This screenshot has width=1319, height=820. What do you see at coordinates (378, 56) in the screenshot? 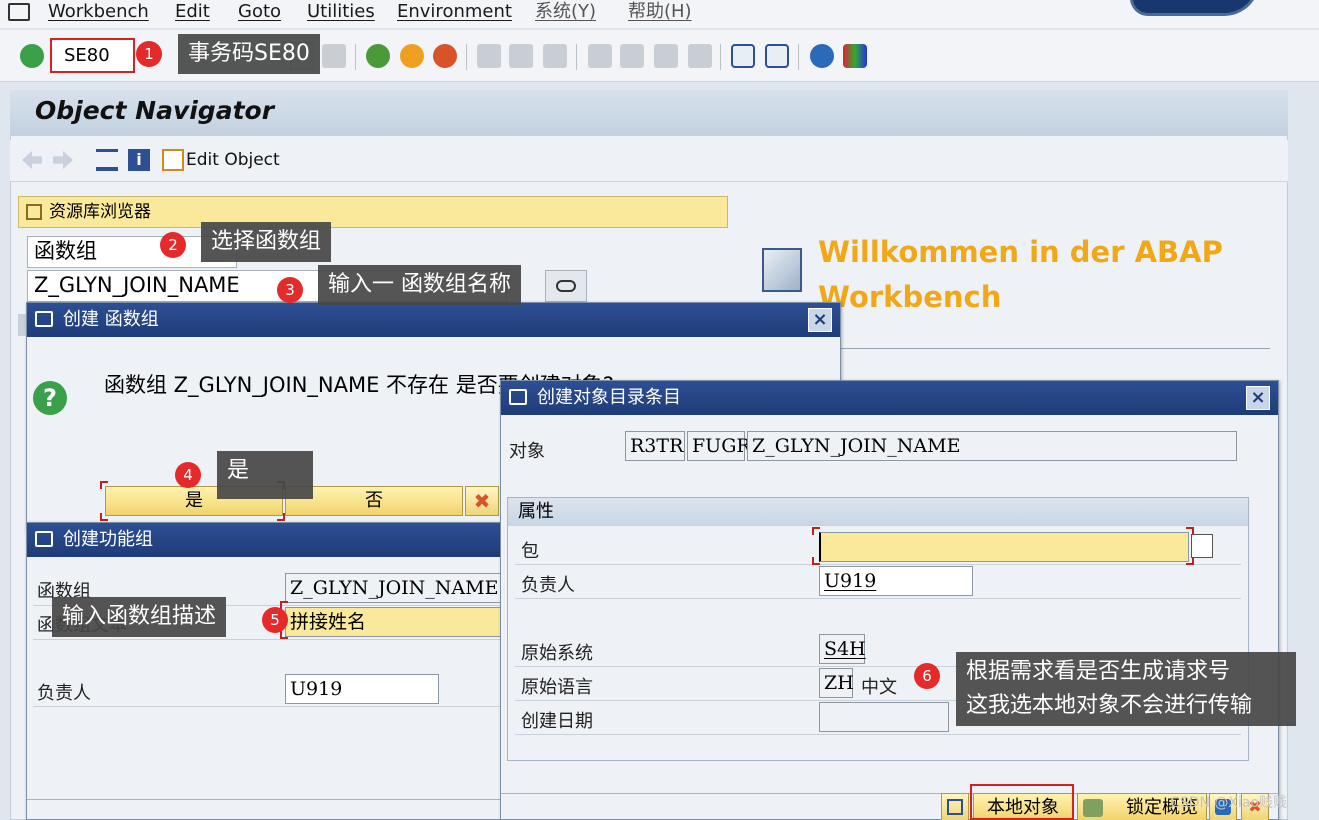
I see `back-icon` at bounding box center [378, 56].